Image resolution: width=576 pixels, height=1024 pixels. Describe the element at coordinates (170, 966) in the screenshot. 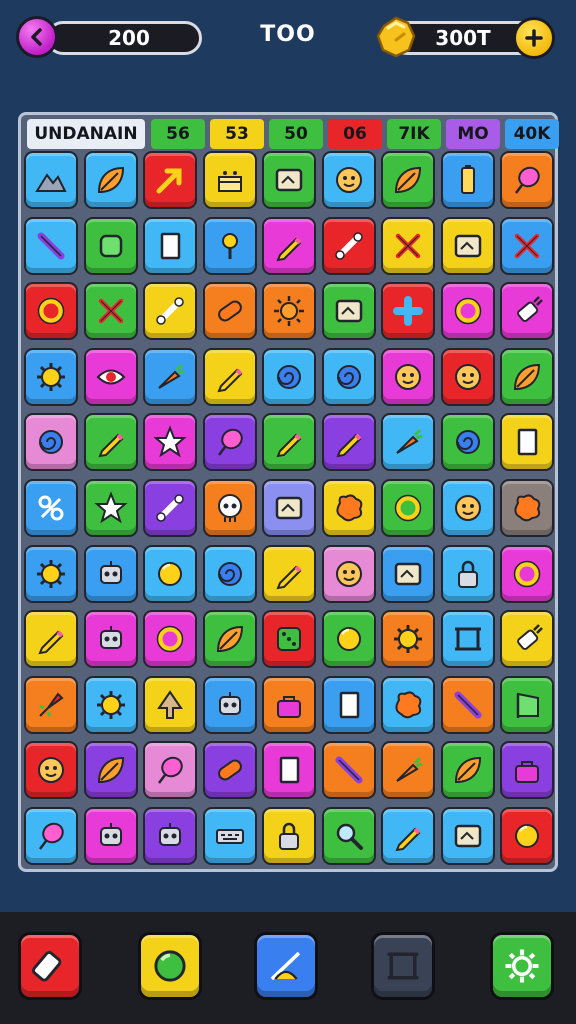

I see `paint-tool` at that location.